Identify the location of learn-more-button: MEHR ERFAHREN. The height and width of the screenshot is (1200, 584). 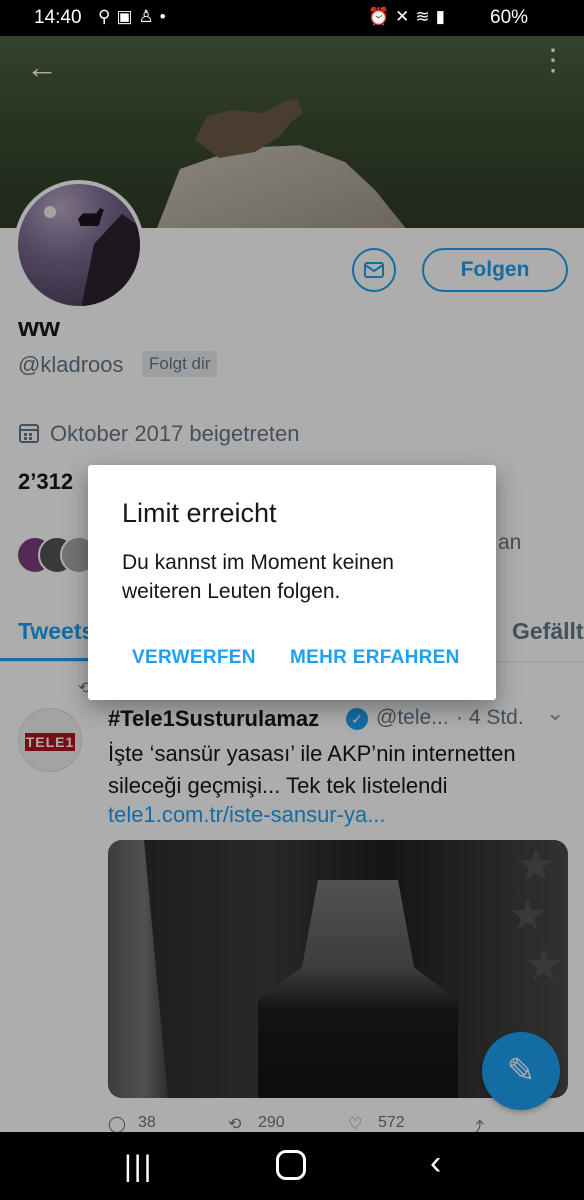
(375, 658).